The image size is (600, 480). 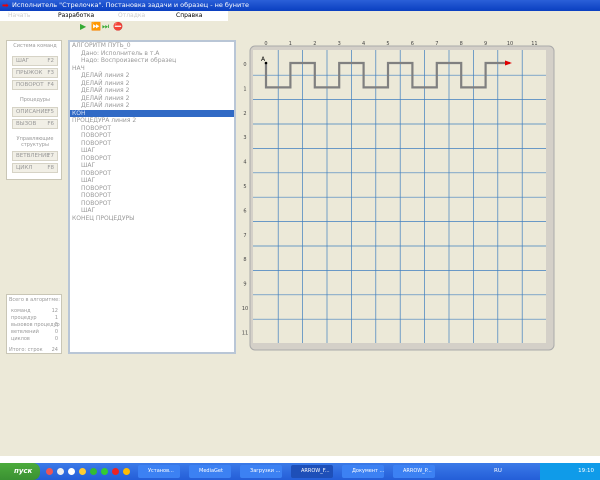 What do you see at coordinates (71, 471) in the screenshot?
I see `app-icon` at bounding box center [71, 471].